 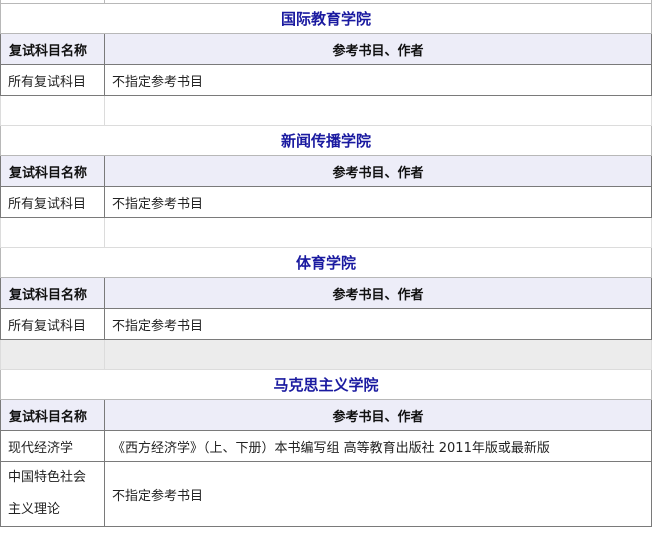 What do you see at coordinates (52, 446) in the screenshot?
I see `cell-subject: 现代经济学` at bounding box center [52, 446].